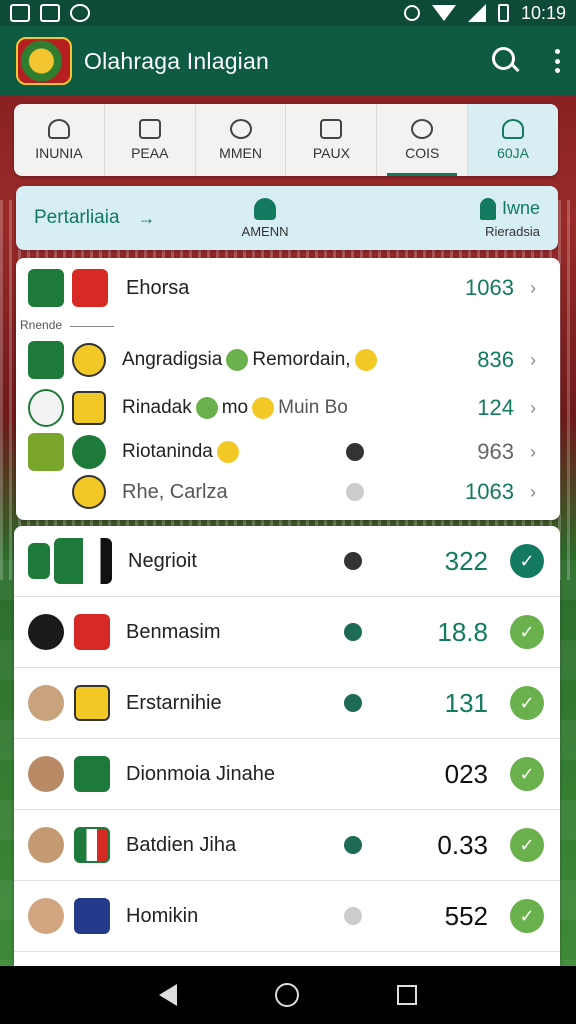 Image resolution: width=576 pixels, height=1024 pixels. What do you see at coordinates (288, 492) in the screenshot?
I see `list-item: Rhe, Carlza 1063 ›` at bounding box center [288, 492].